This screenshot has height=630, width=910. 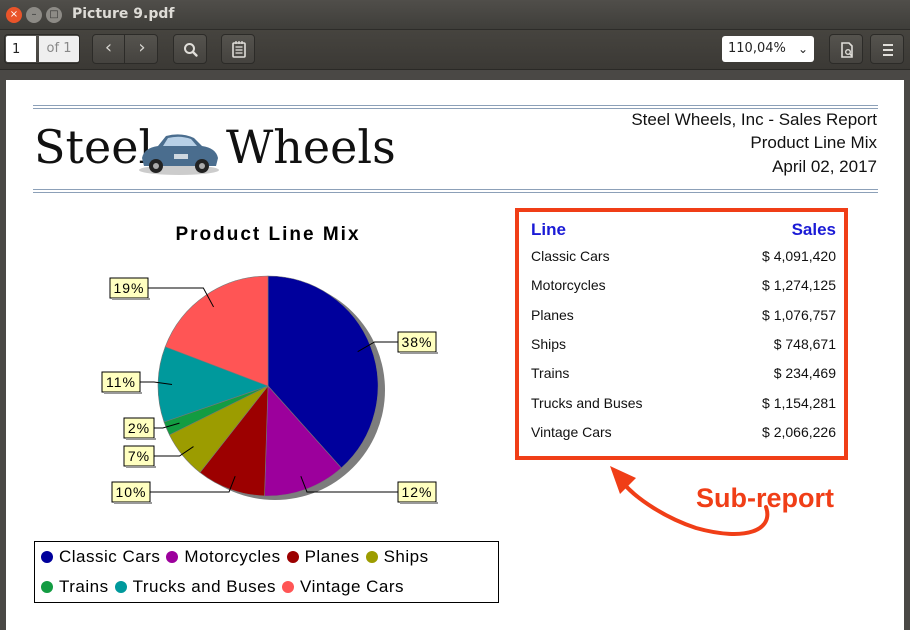 I want to click on search-button, so click(x=190, y=49).